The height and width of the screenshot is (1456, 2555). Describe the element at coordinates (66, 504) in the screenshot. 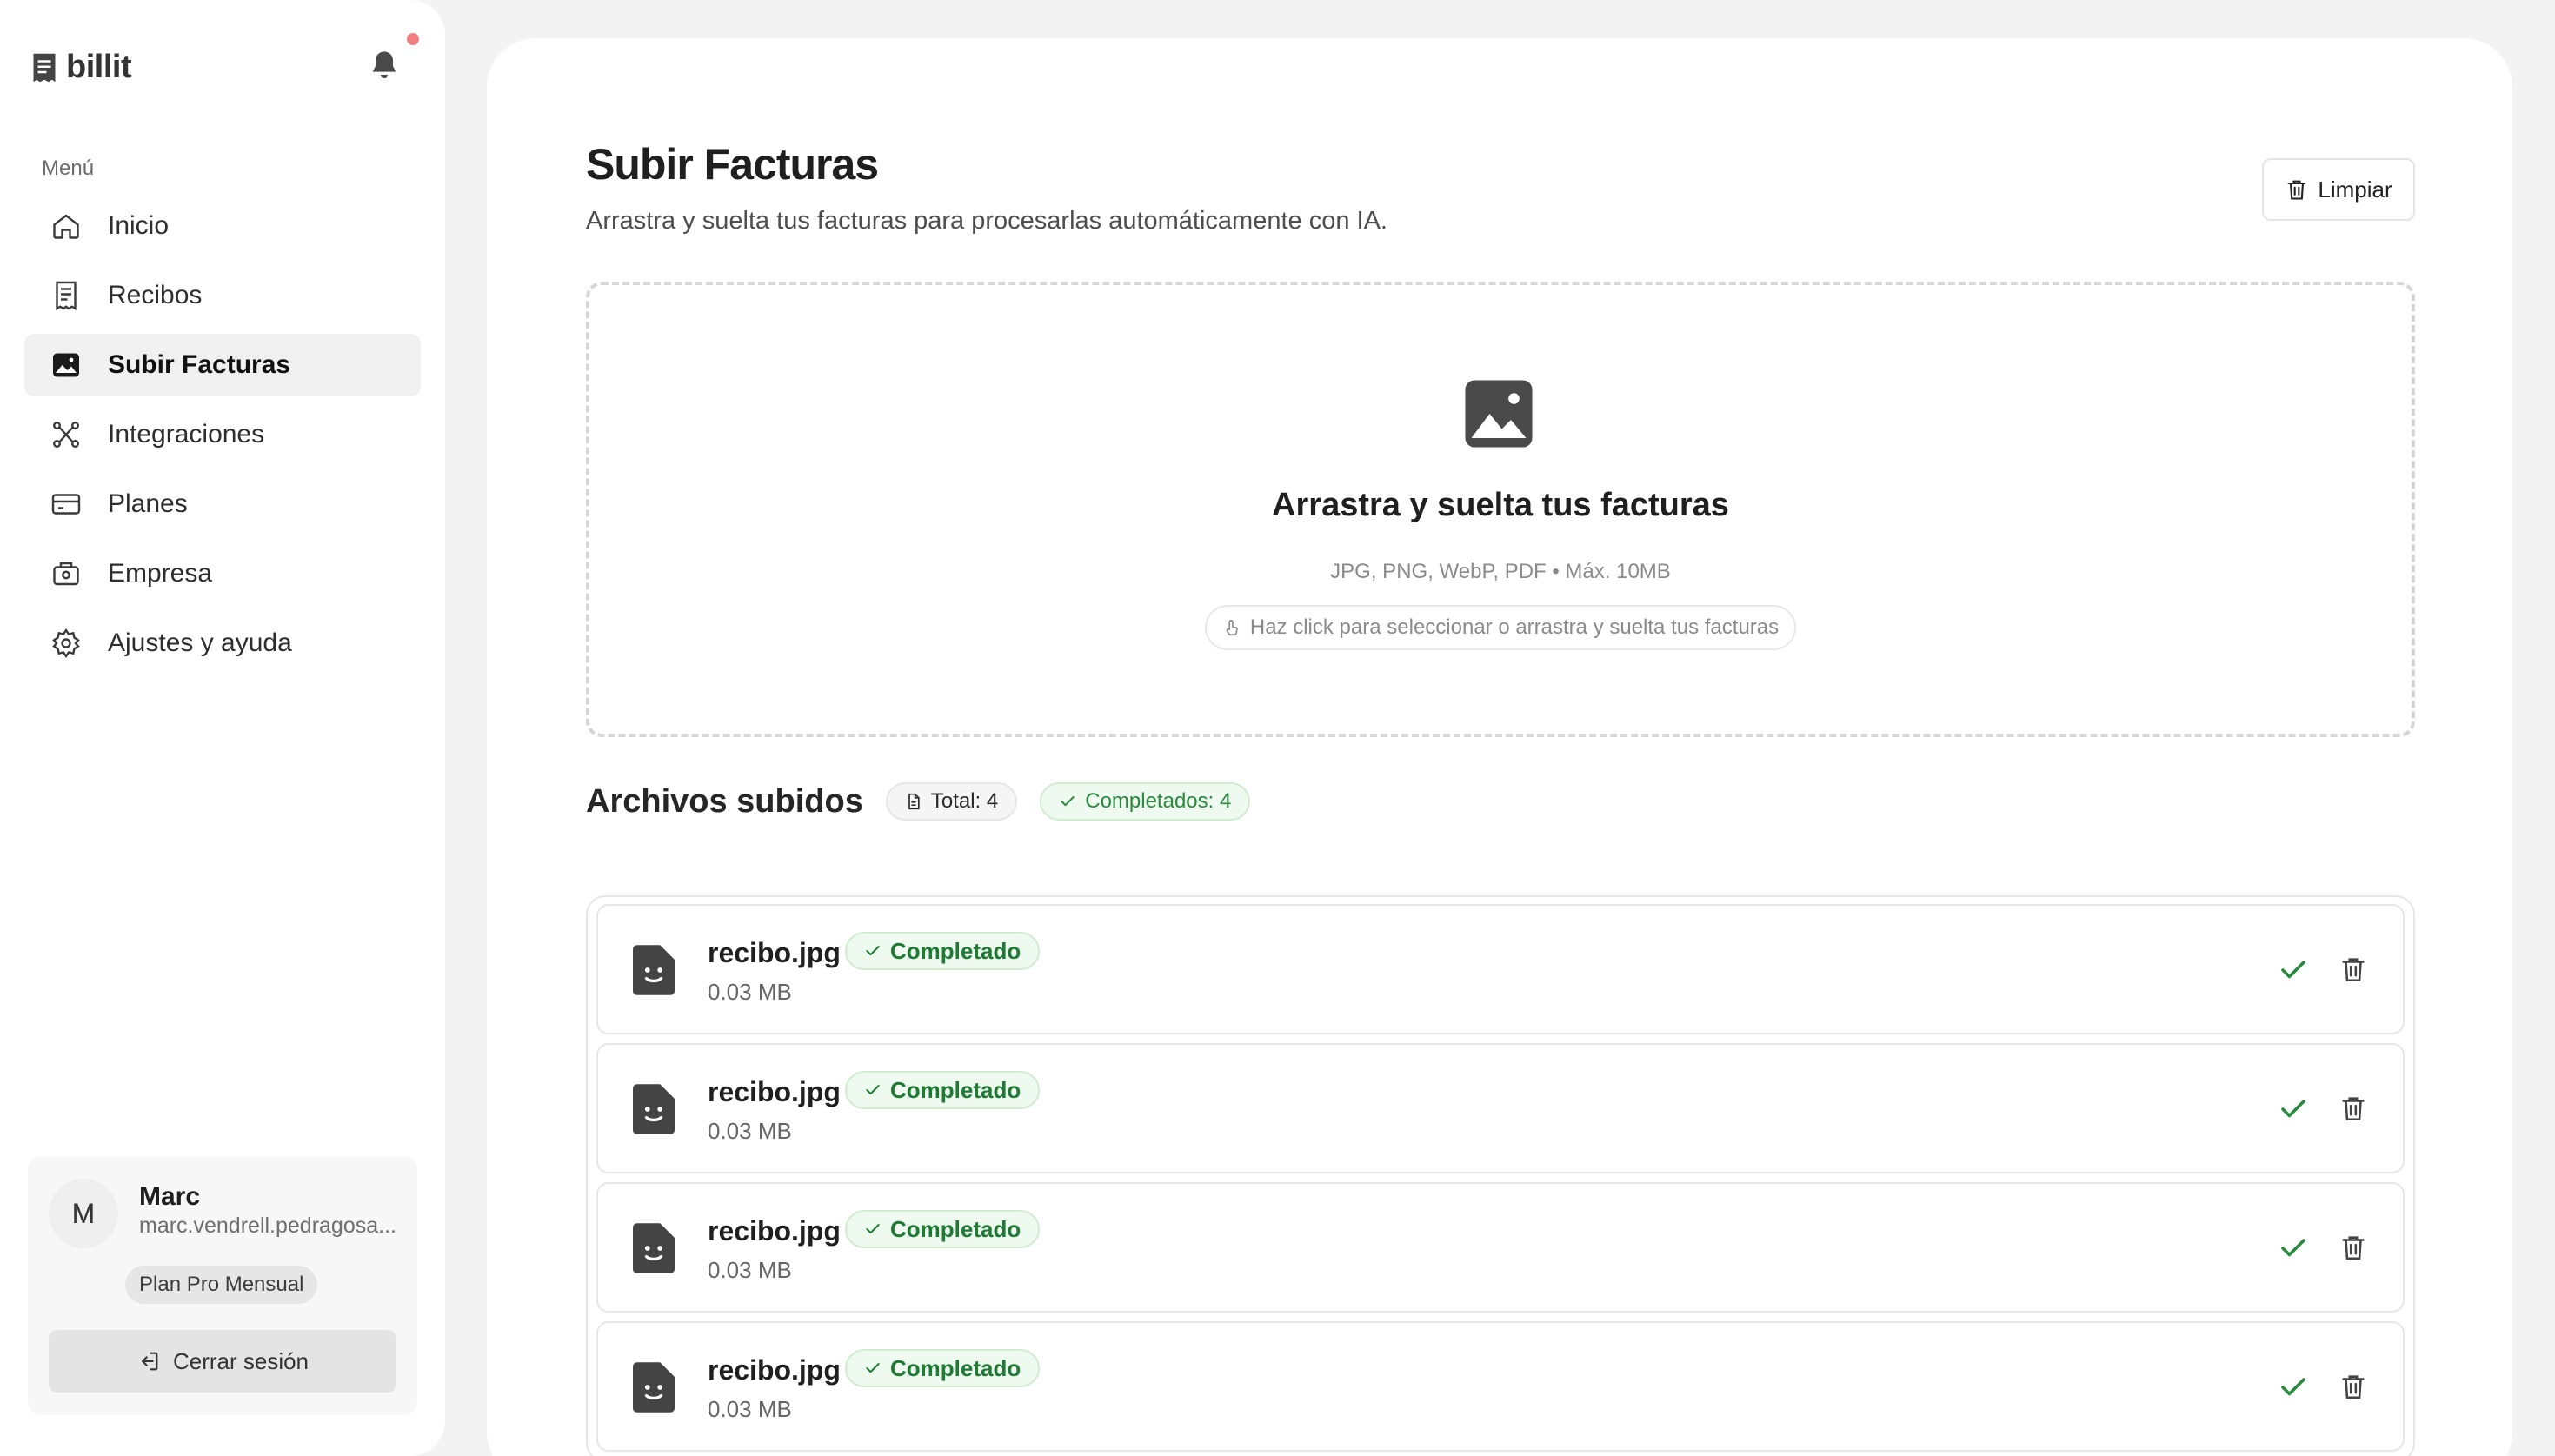

I see `card-icon` at that location.